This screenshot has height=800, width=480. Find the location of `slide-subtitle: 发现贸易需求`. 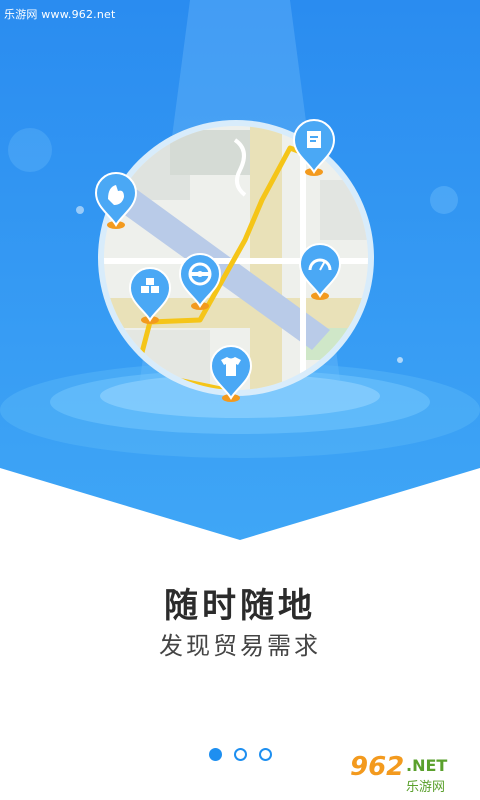

slide-subtitle: 发现贸易需求 is located at coordinates (240, 646).